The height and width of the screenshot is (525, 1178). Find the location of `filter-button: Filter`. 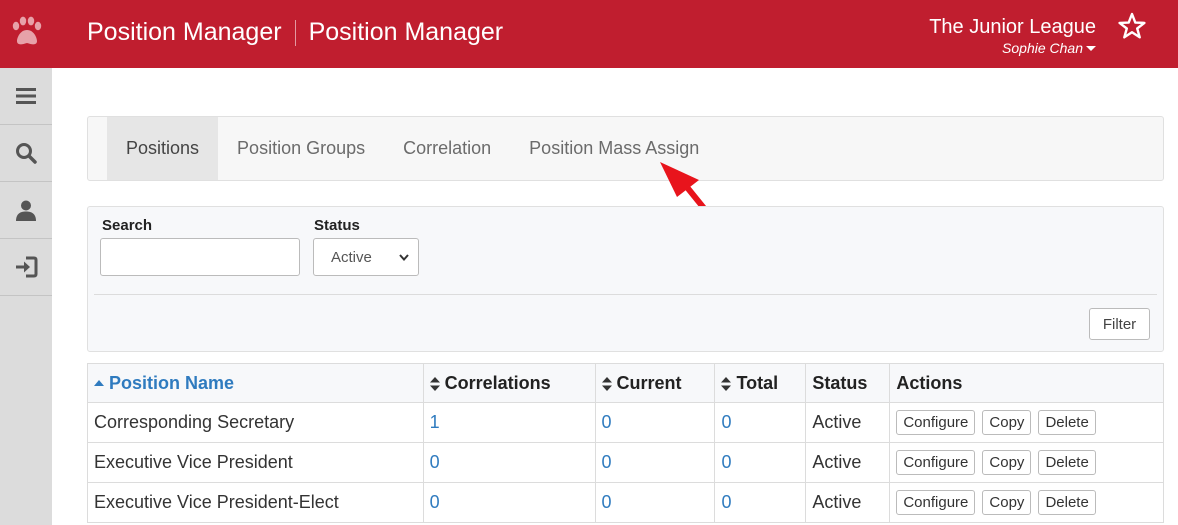

filter-button: Filter is located at coordinates (1119, 324).